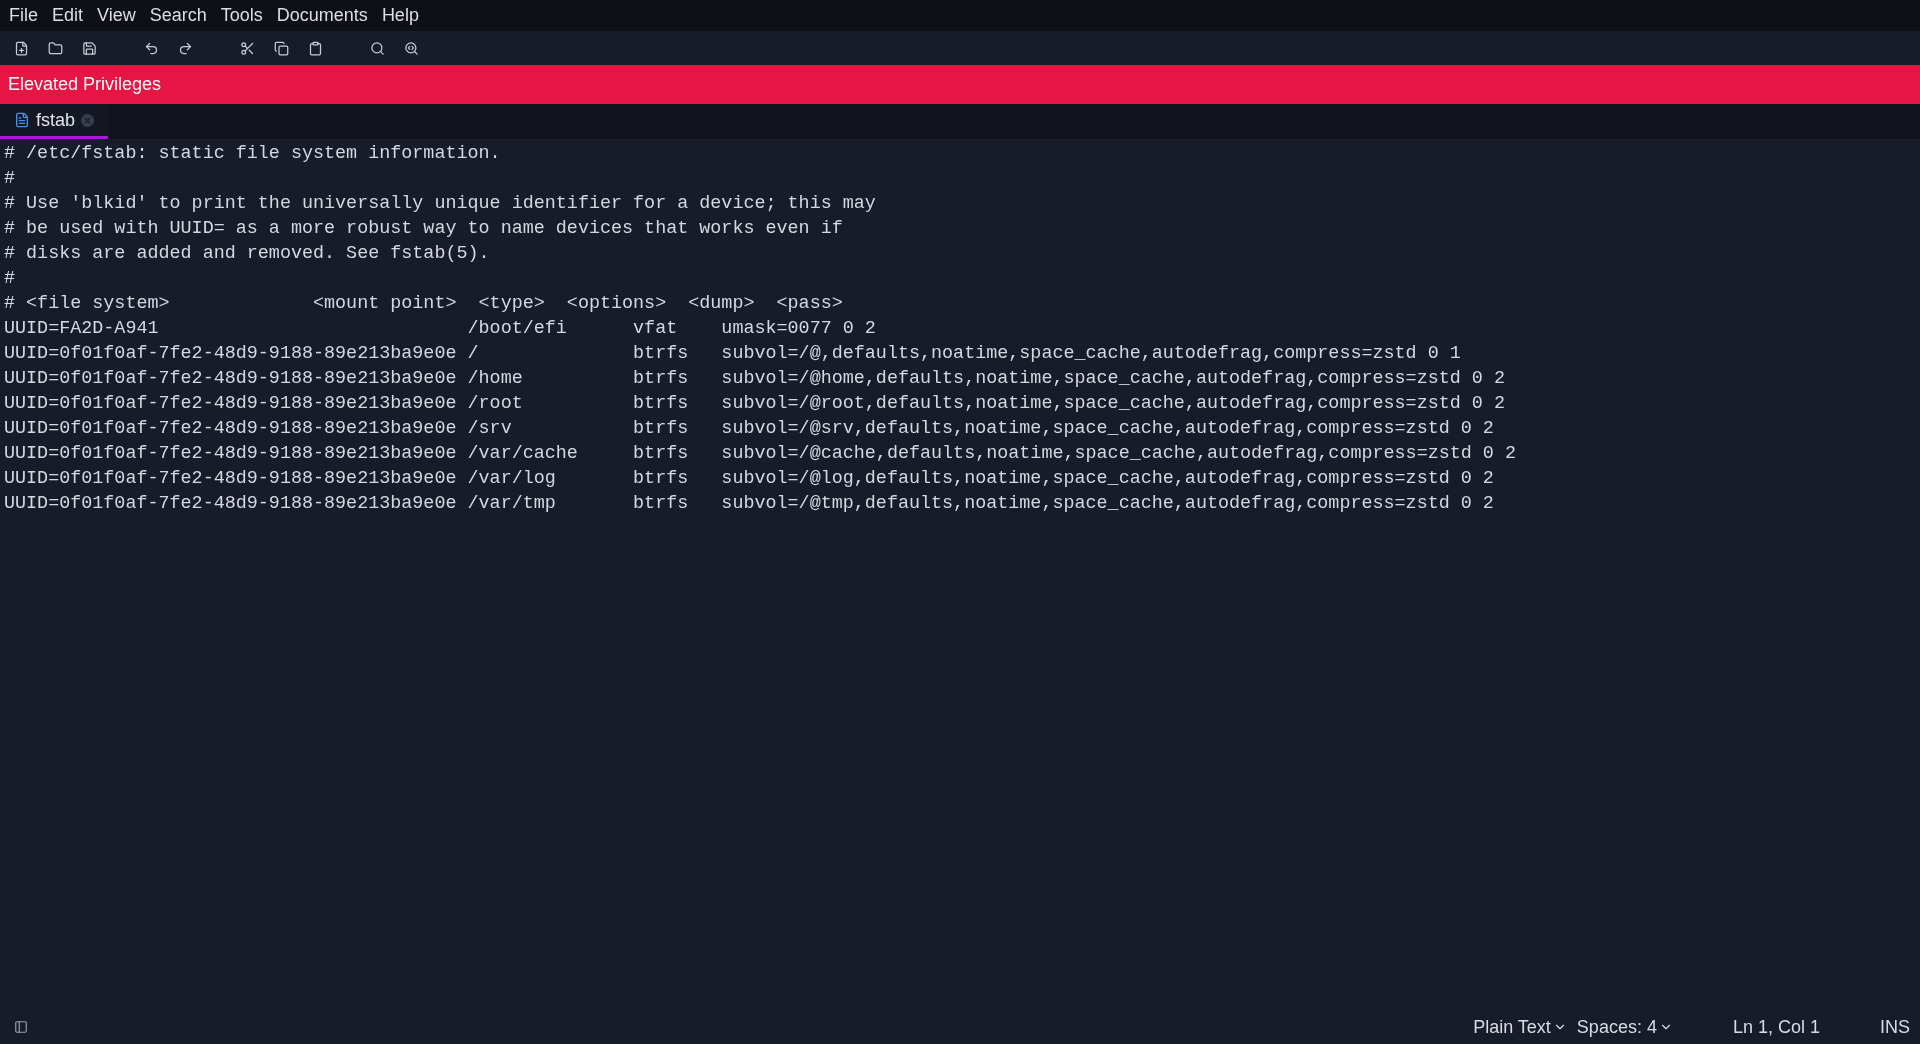 The image size is (1920, 1044). I want to click on indent-dropdown: Spaces: 4, so click(1624, 1027).